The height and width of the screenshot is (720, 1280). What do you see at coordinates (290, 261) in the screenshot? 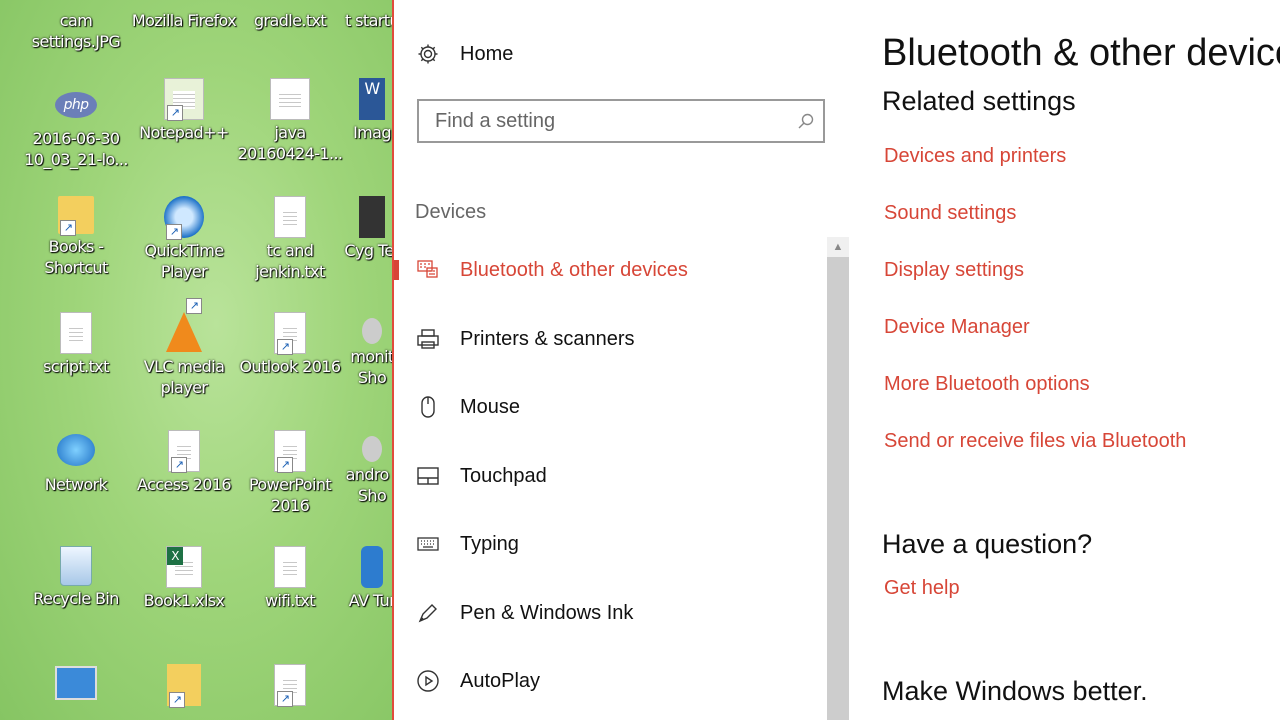
I see `desktop-icon-label: tc and jenkin.txt` at bounding box center [290, 261].